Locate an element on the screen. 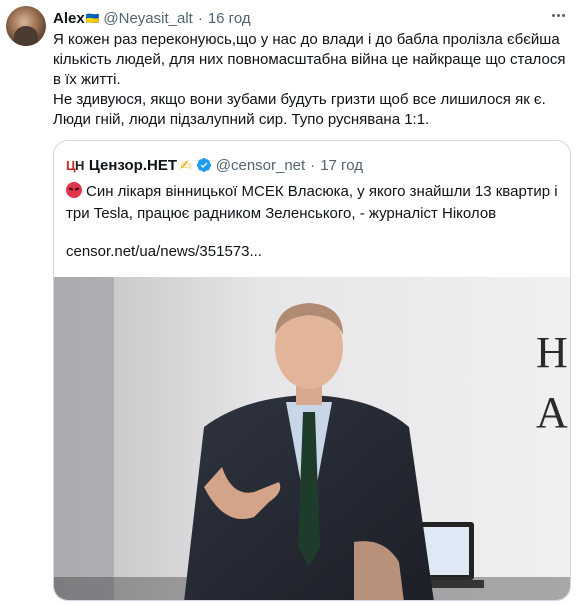  writing-hand-icon: ✍ is located at coordinates (186, 164).